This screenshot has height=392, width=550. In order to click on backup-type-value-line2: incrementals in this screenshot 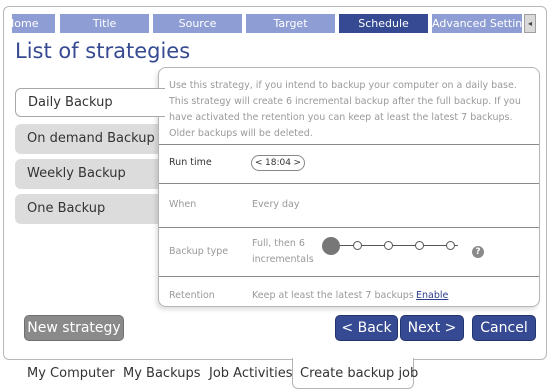, I will do `click(283, 259)`.